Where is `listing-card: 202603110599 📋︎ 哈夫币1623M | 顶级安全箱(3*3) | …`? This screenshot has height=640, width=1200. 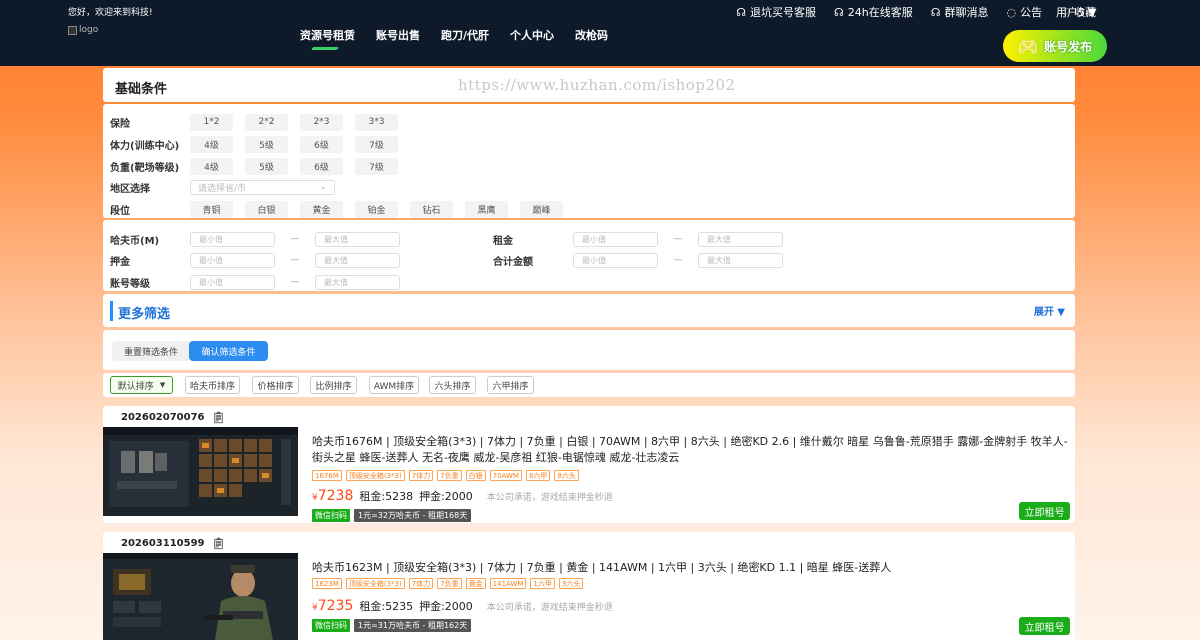 listing-card: 202603110599 📋︎ 哈夫币1623M | 顶级安全箱(3*3) | … is located at coordinates (589, 586).